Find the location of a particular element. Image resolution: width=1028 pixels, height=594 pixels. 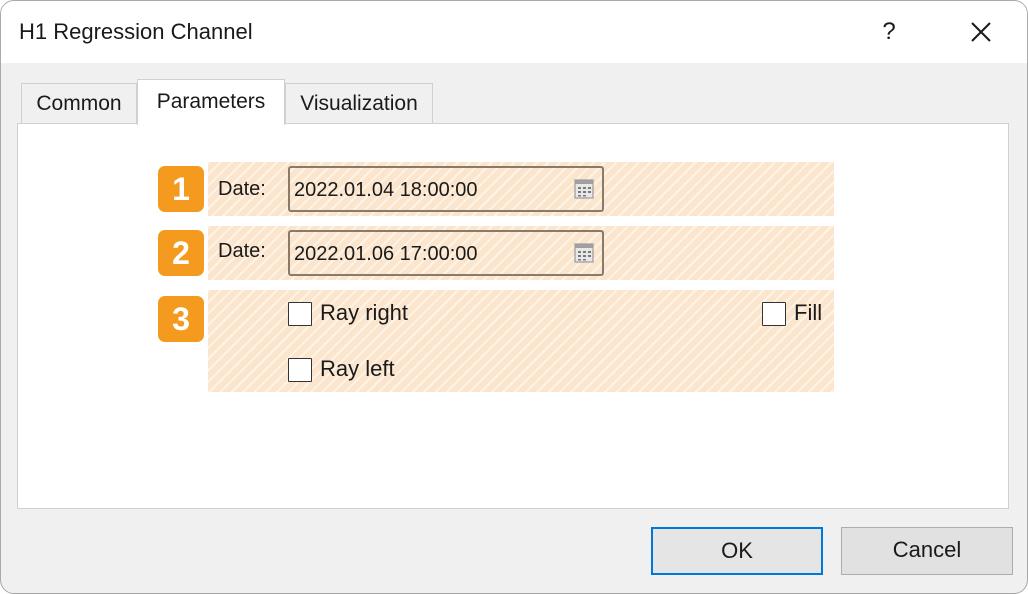

highlight-row-2: Date: 2022.01.06 17:00:00 is located at coordinates (521, 253).